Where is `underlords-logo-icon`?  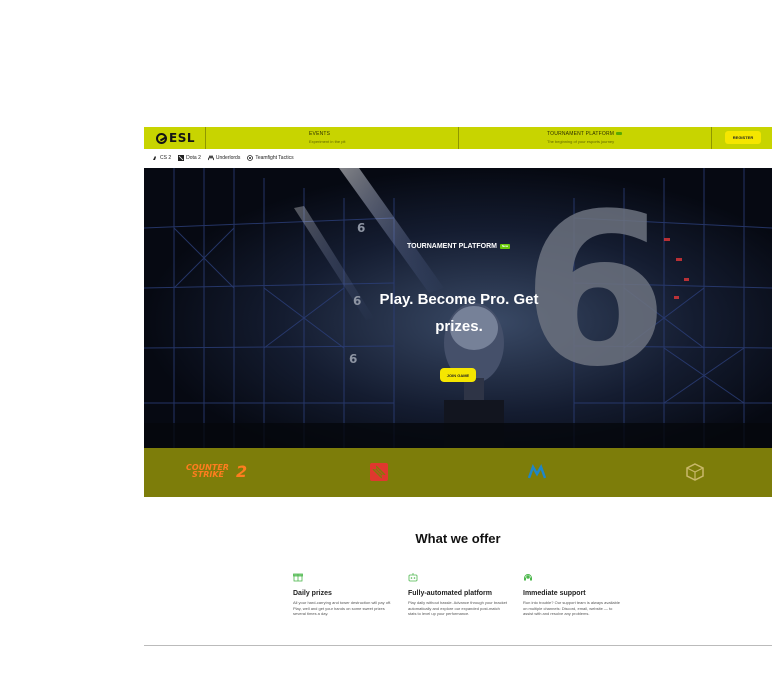 underlords-logo-icon is located at coordinates (537, 472).